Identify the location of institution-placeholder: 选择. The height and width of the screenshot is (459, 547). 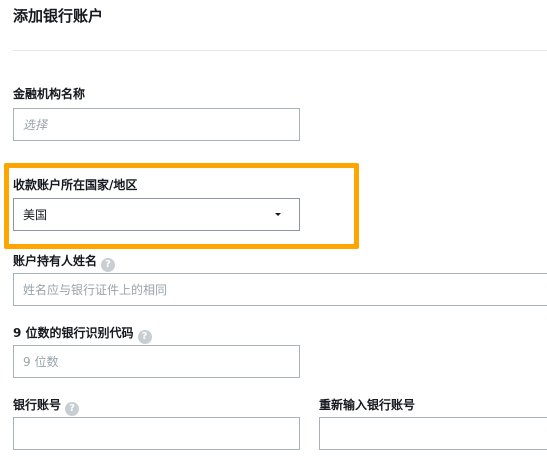
(35, 125).